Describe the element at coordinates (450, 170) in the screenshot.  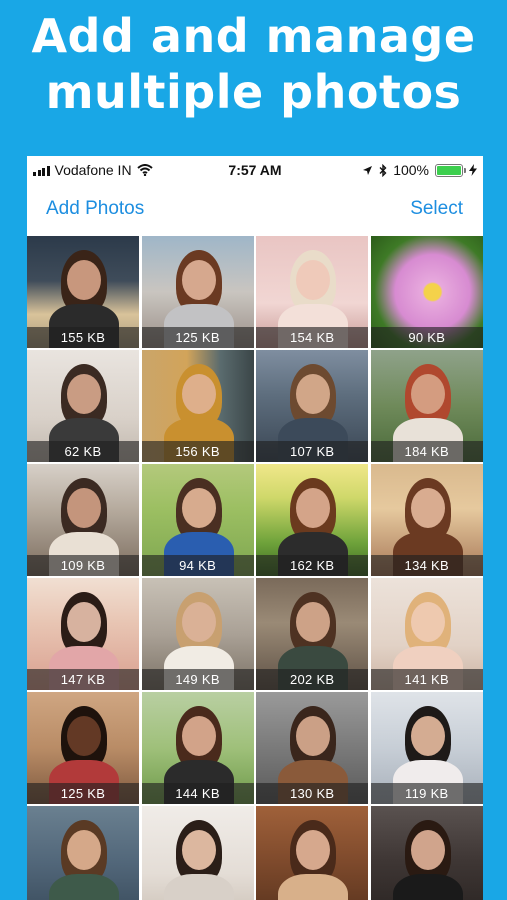
I see `battery-icon` at that location.